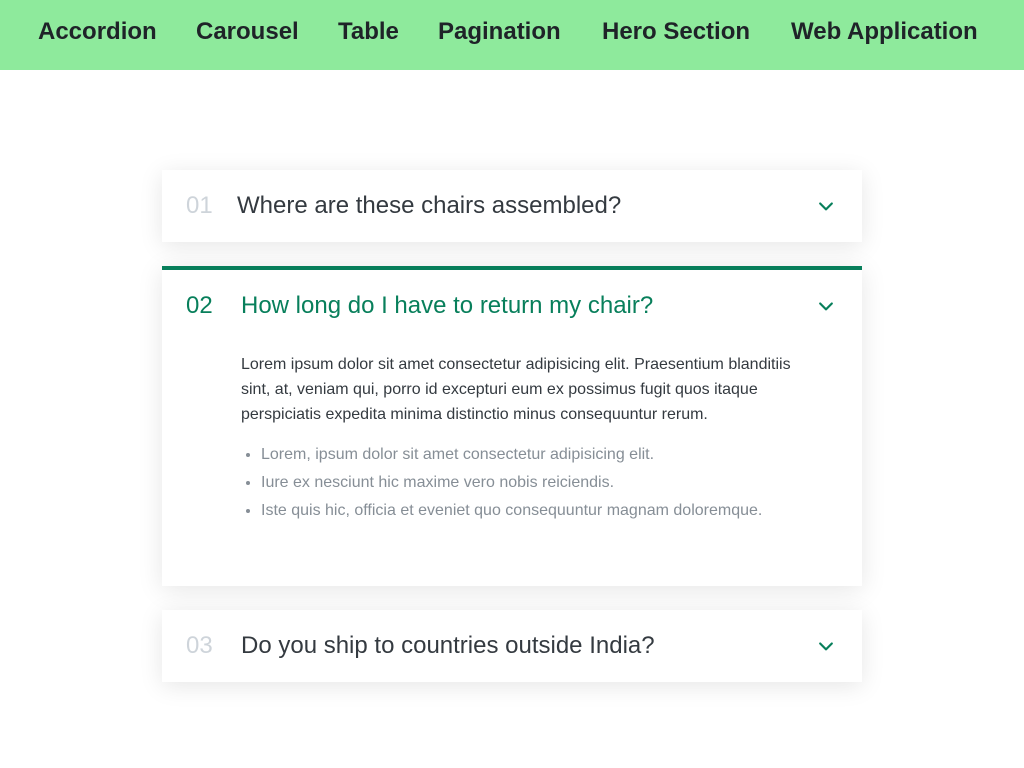  I want to click on accordion-item-1: 01 Where are these chairs assembled?, so click(512, 206).